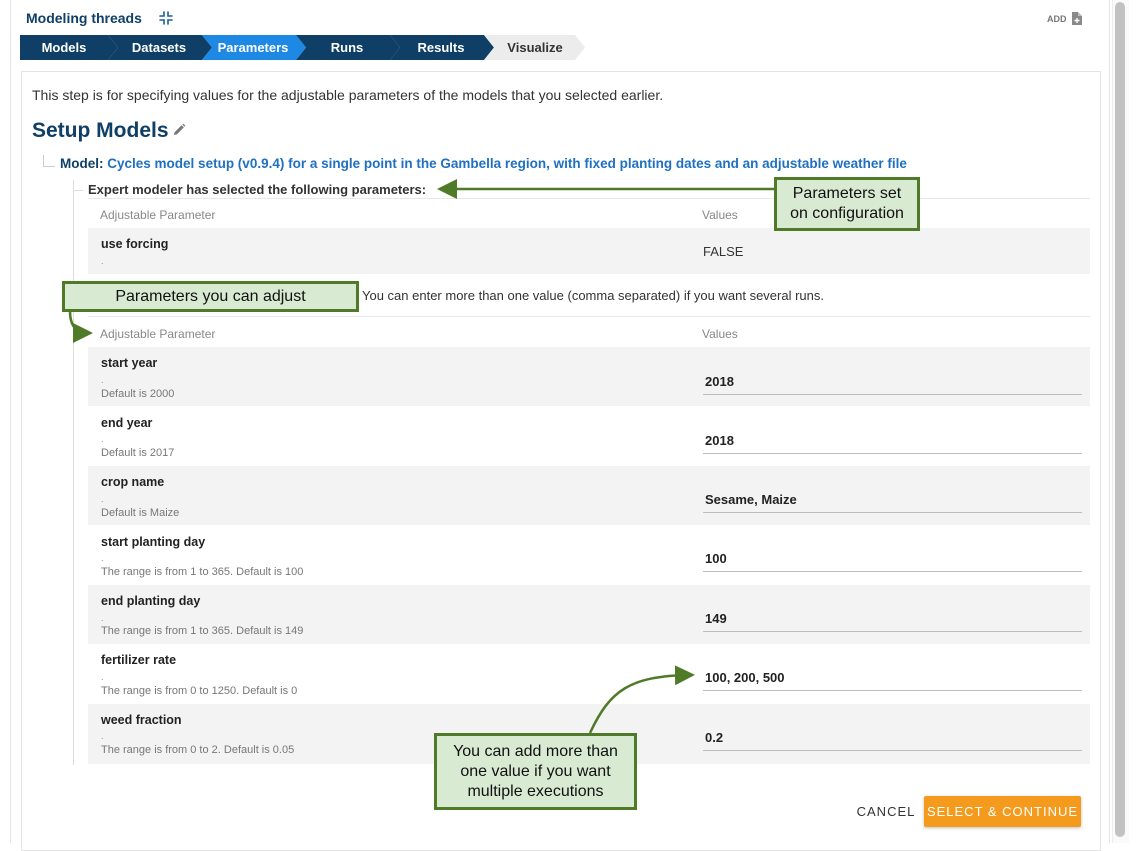  I want to click on param-name: use forcing, so click(135, 244).